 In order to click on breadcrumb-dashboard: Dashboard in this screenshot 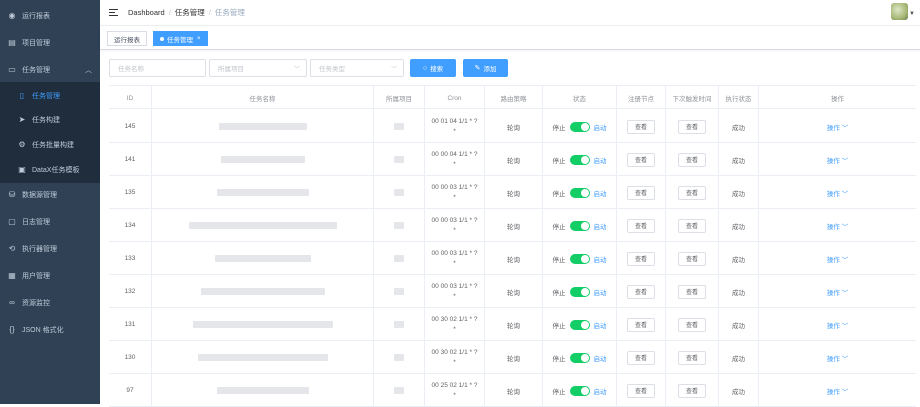, I will do `click(146, 12)`.